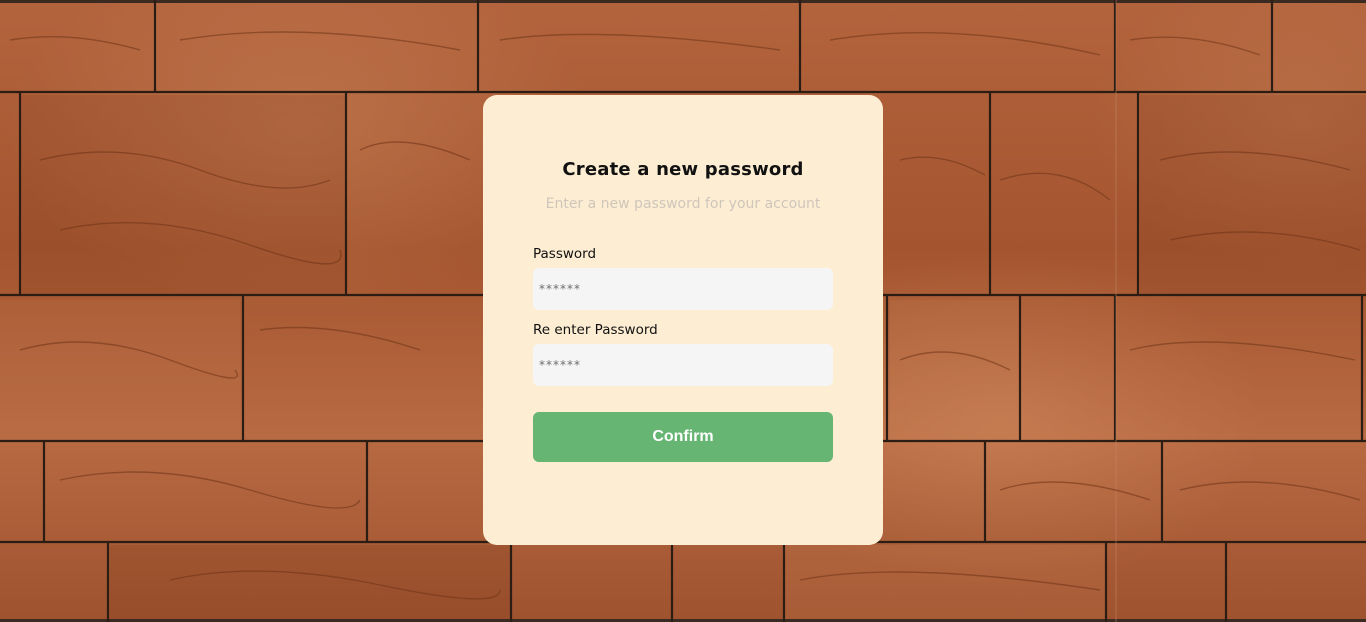 Image resolution: width=1366 pixels, height=622 pixels. Describe the element at coordinates (565, 254) in the screenshot. I see `password-label: Password` at that location.